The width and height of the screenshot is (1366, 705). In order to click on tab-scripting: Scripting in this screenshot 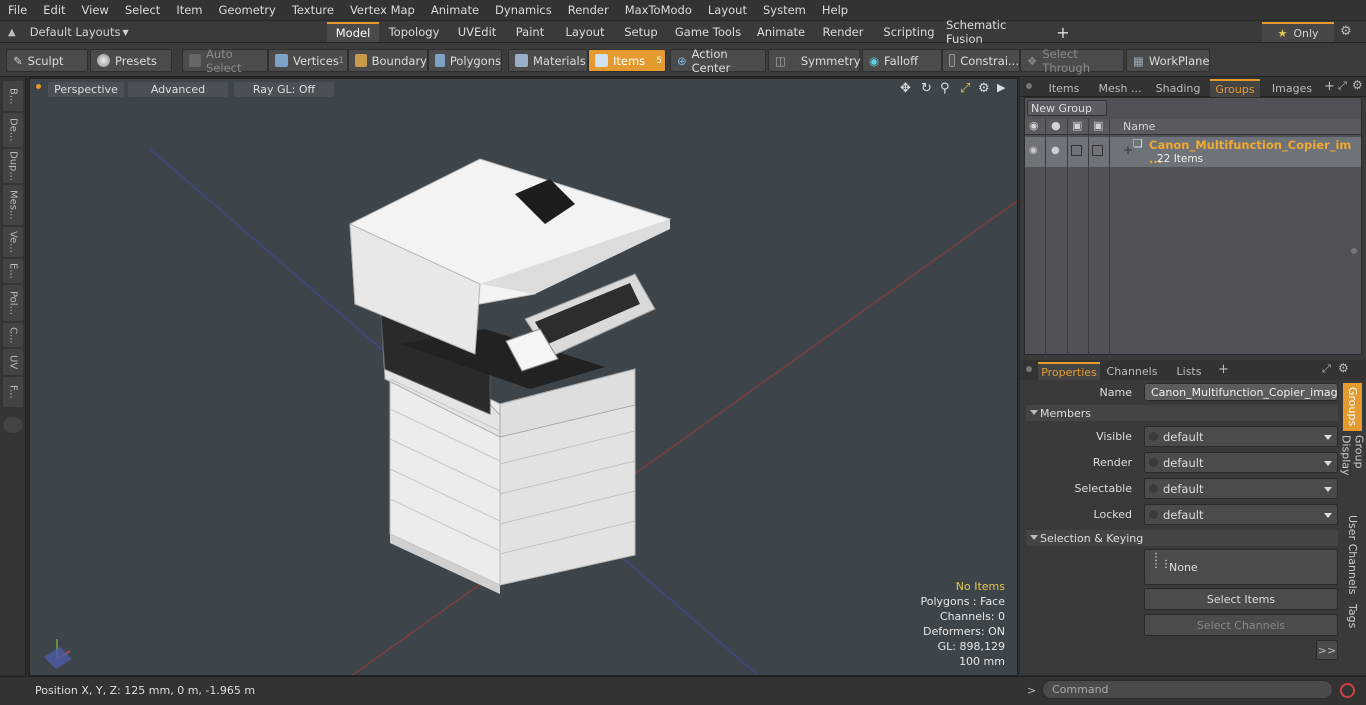, I will do `click(909, 32)`.